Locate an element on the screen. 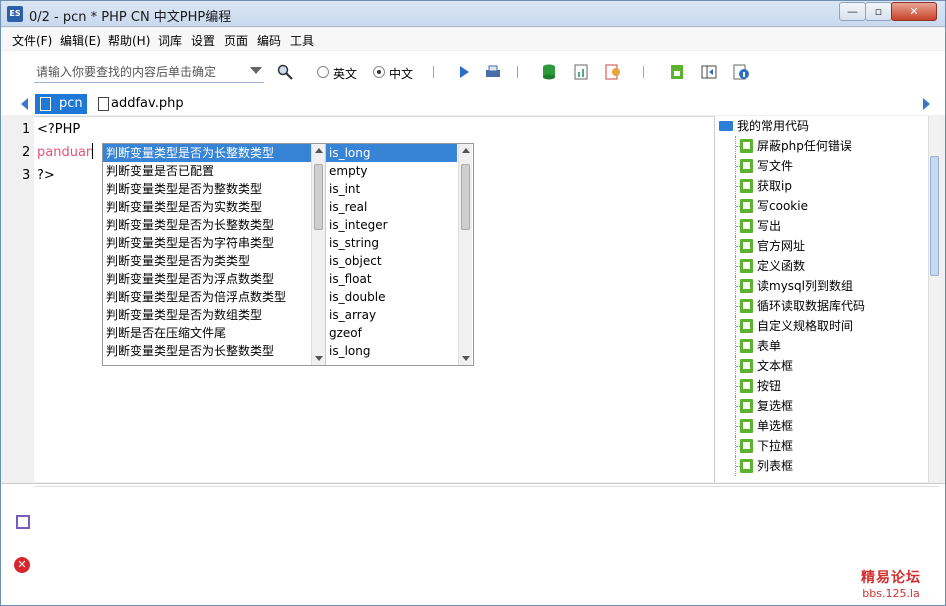 The image size is (946, 606). tab-scroll-left-icon is located at coordinates (24, 104).